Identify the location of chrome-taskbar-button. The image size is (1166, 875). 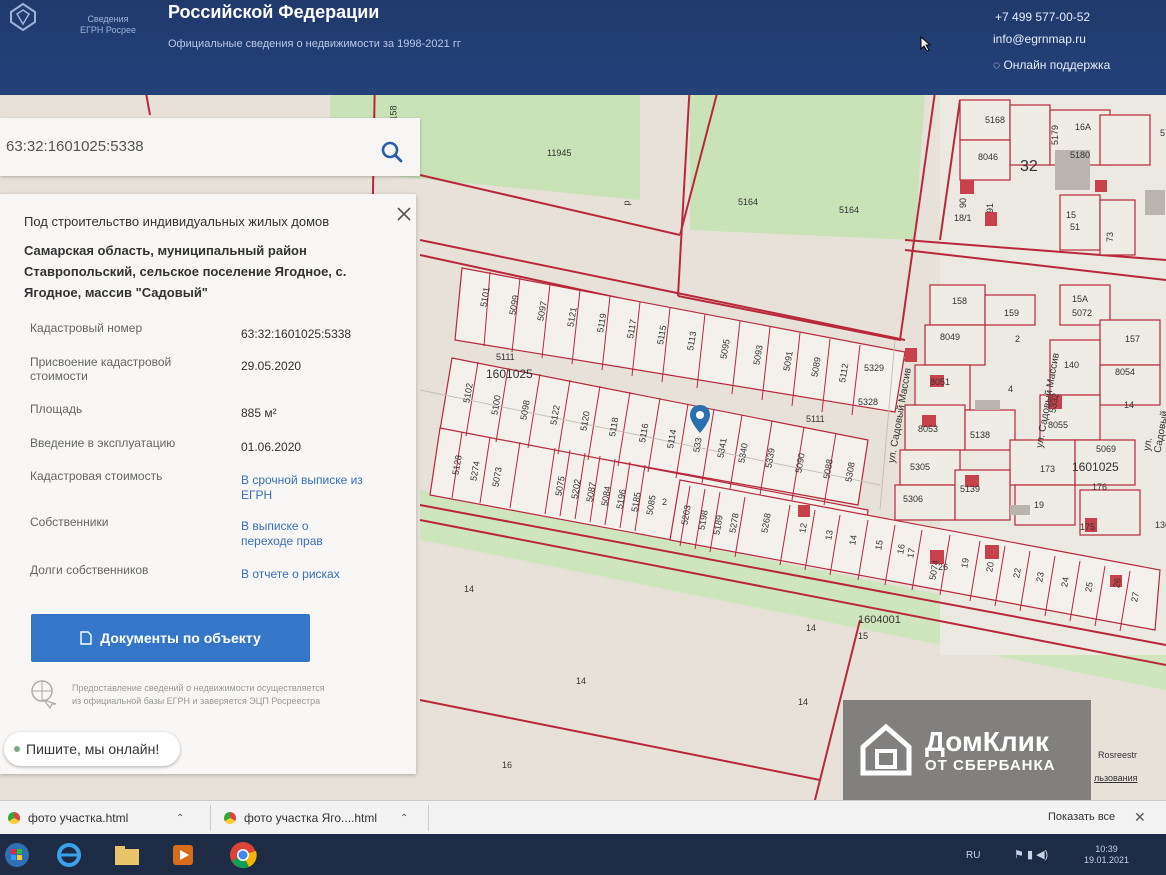
(243, 855).